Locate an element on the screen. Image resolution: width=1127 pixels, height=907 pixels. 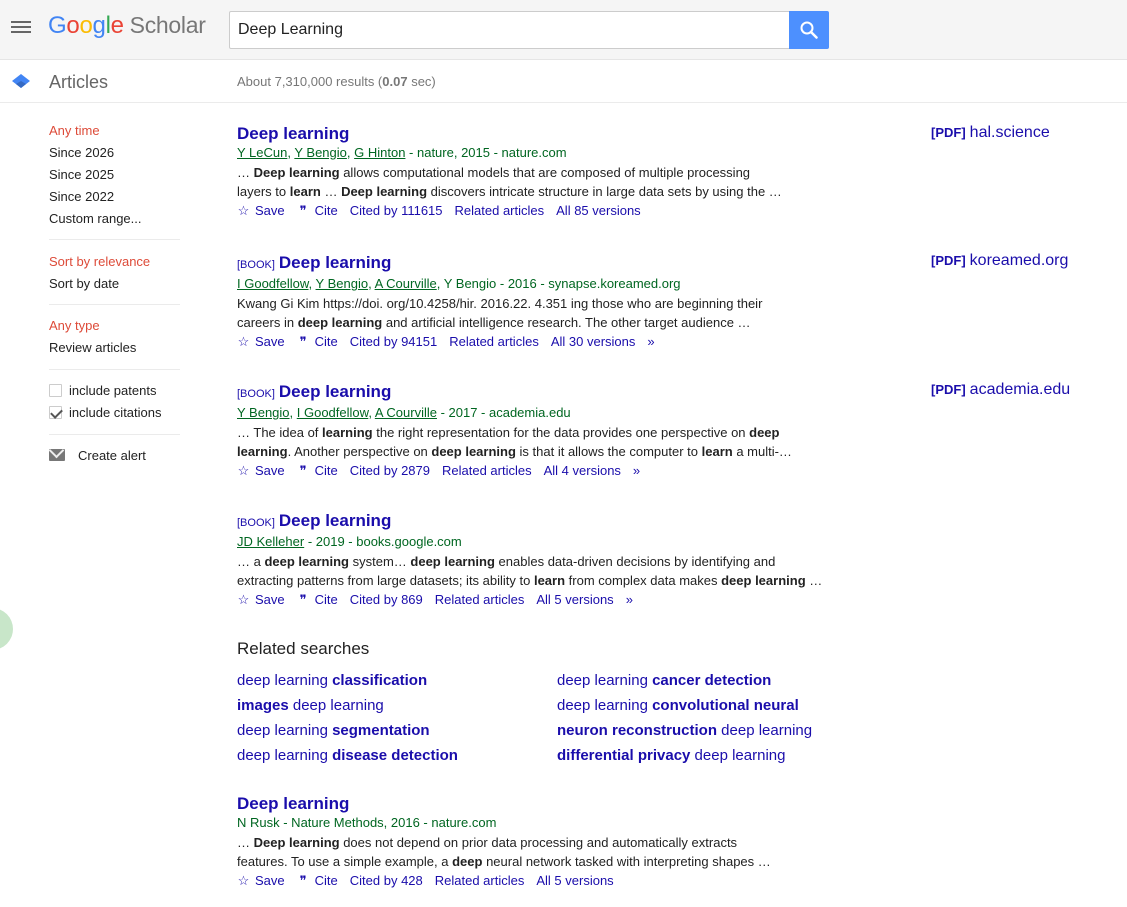
cited-by-link: Cited by 111615 is located at coordinates (396, 210).